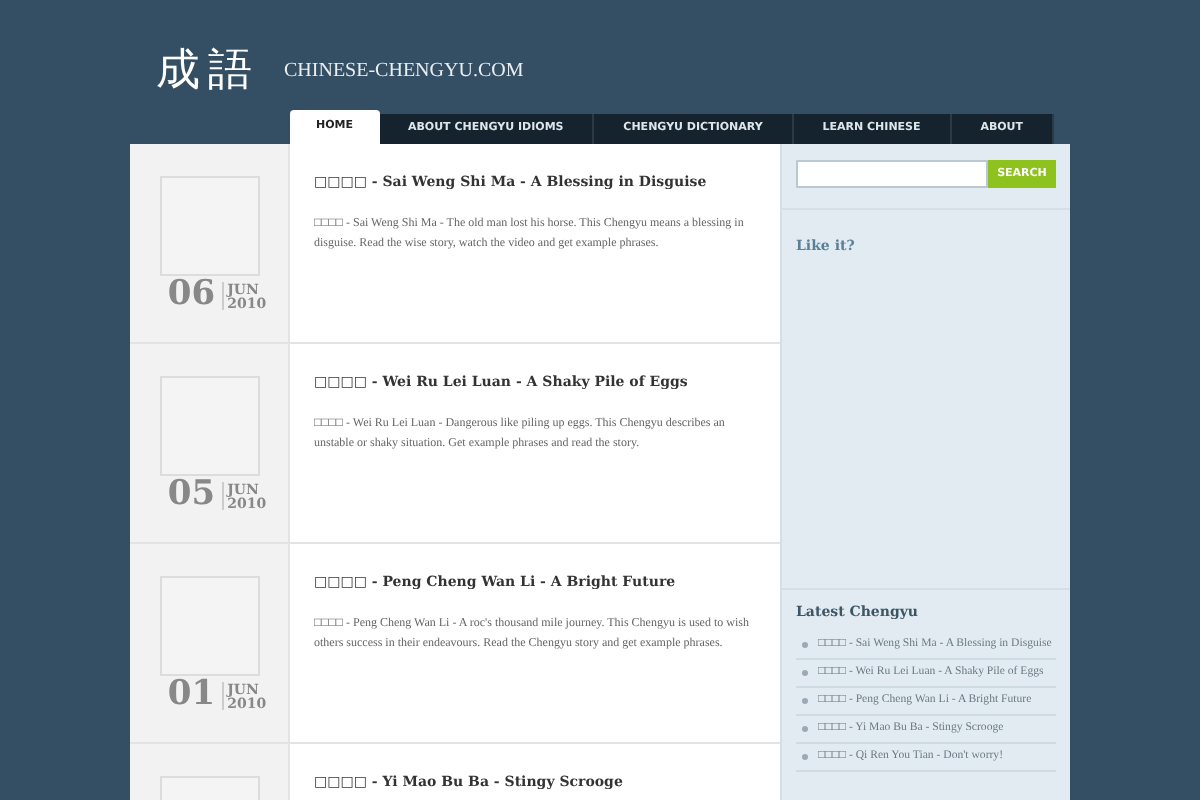 The width and height of the screenshot is (1200, 800). Describe the element at coordinates (208, 71) in the screenshot. I see `logo-mark: 成語` at that location.